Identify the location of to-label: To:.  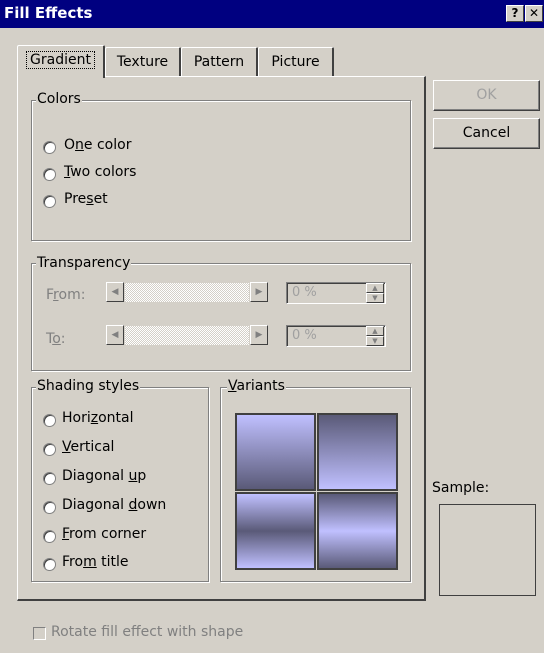
(56, 339).